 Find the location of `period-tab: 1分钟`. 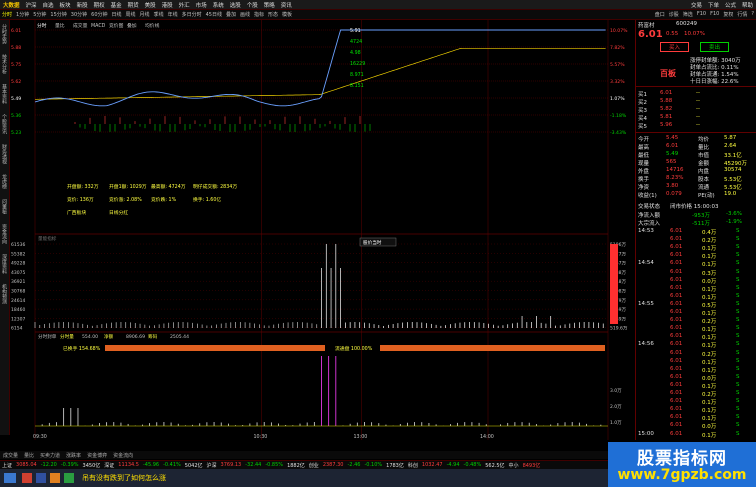

period-tab: 1分钟 is located at coordinates (22, 14).